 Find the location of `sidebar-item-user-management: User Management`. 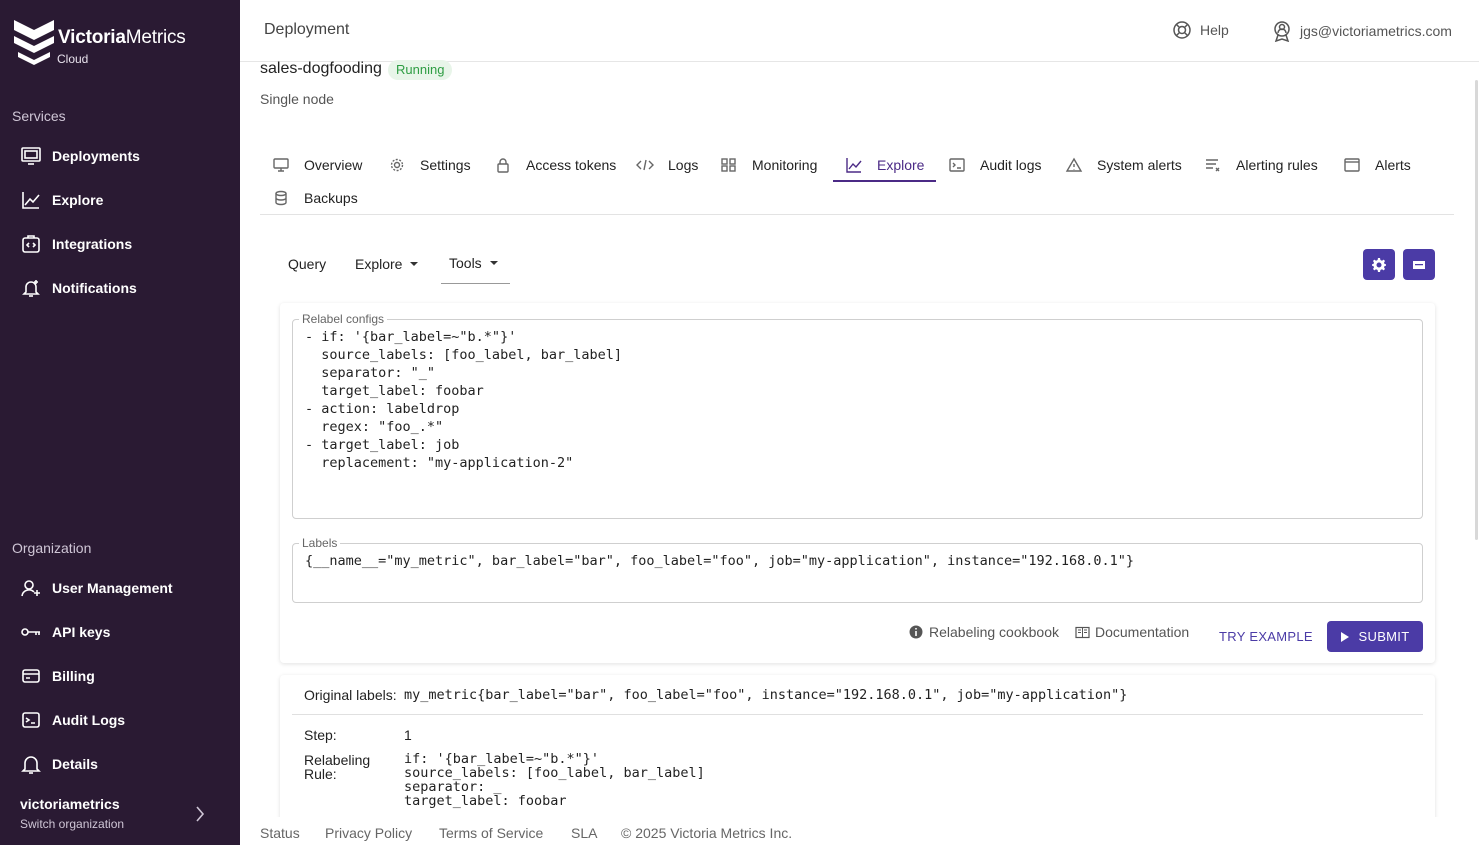

sidebar-item-user-management: User Management is located at coordinates (96, 588).